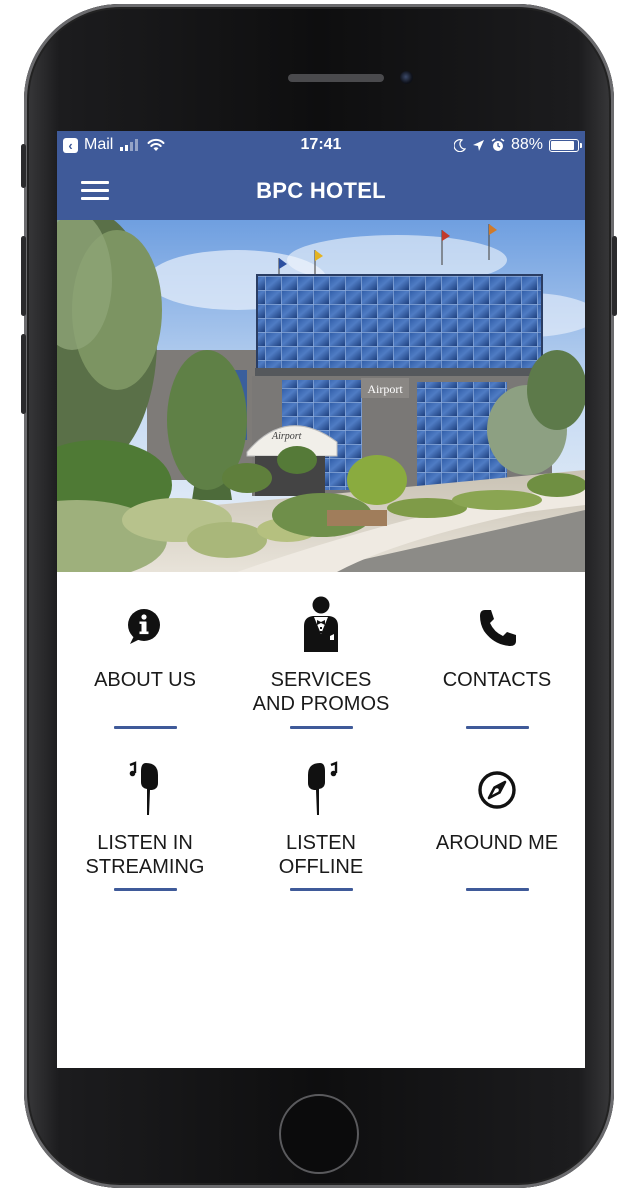  I want to click on app-bar: BPC HOTEL, so click(321, 189).